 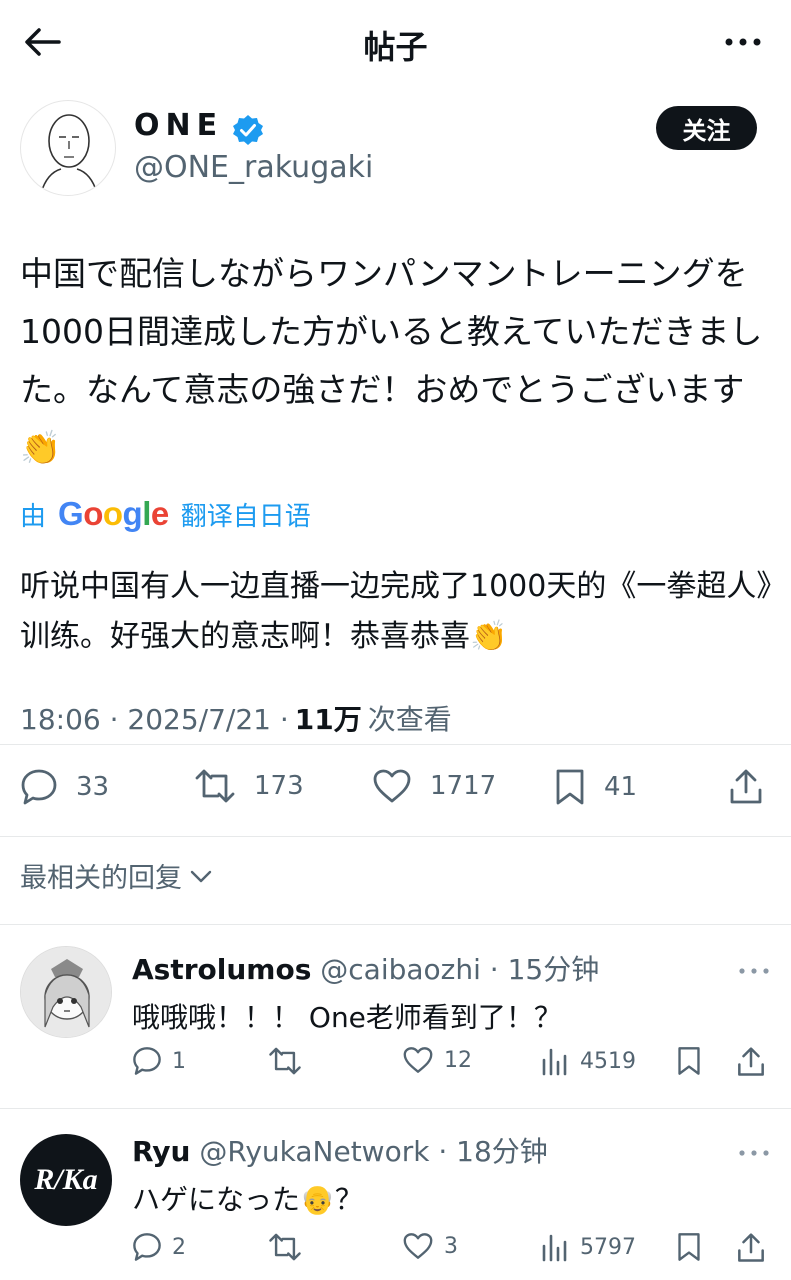 I want to click on reply-count: 33, so click(x=93, y=787).